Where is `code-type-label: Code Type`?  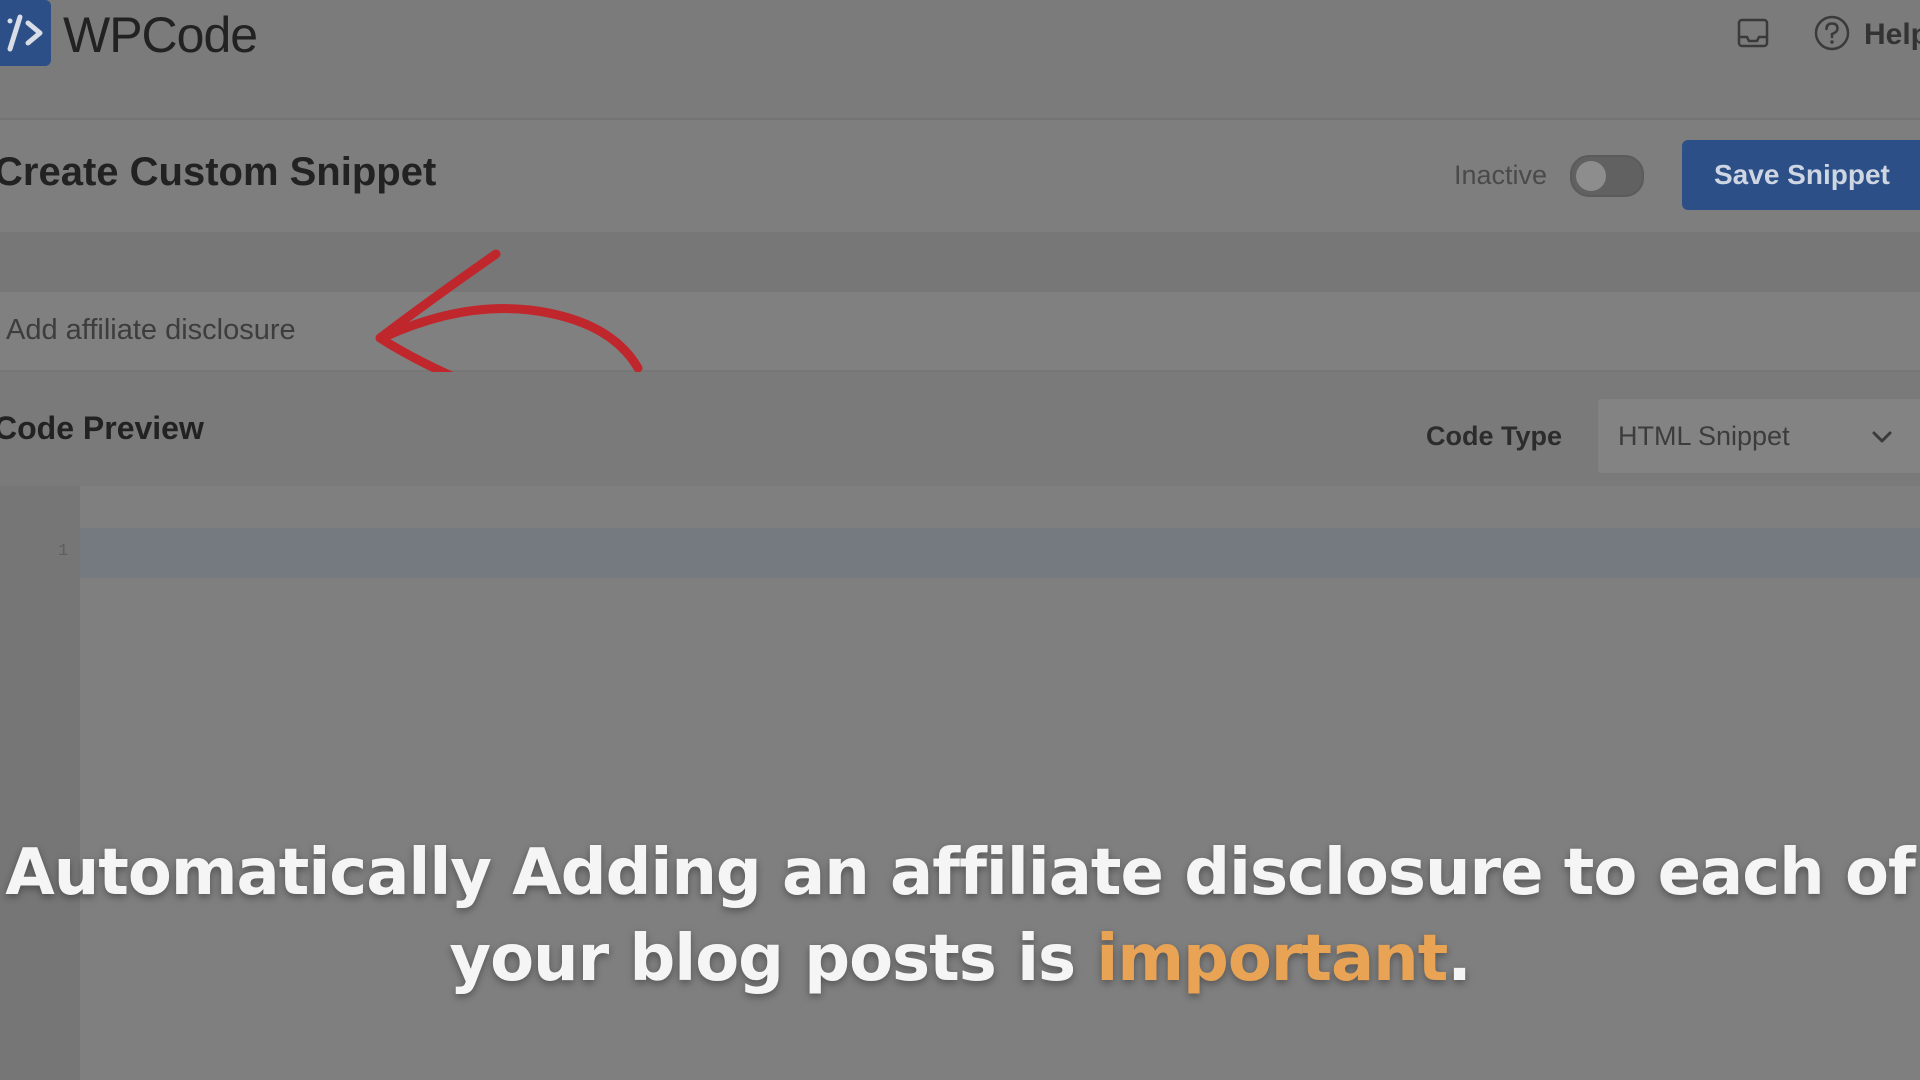 code-type-label: Code Type is located at coordinates (1494, 436).